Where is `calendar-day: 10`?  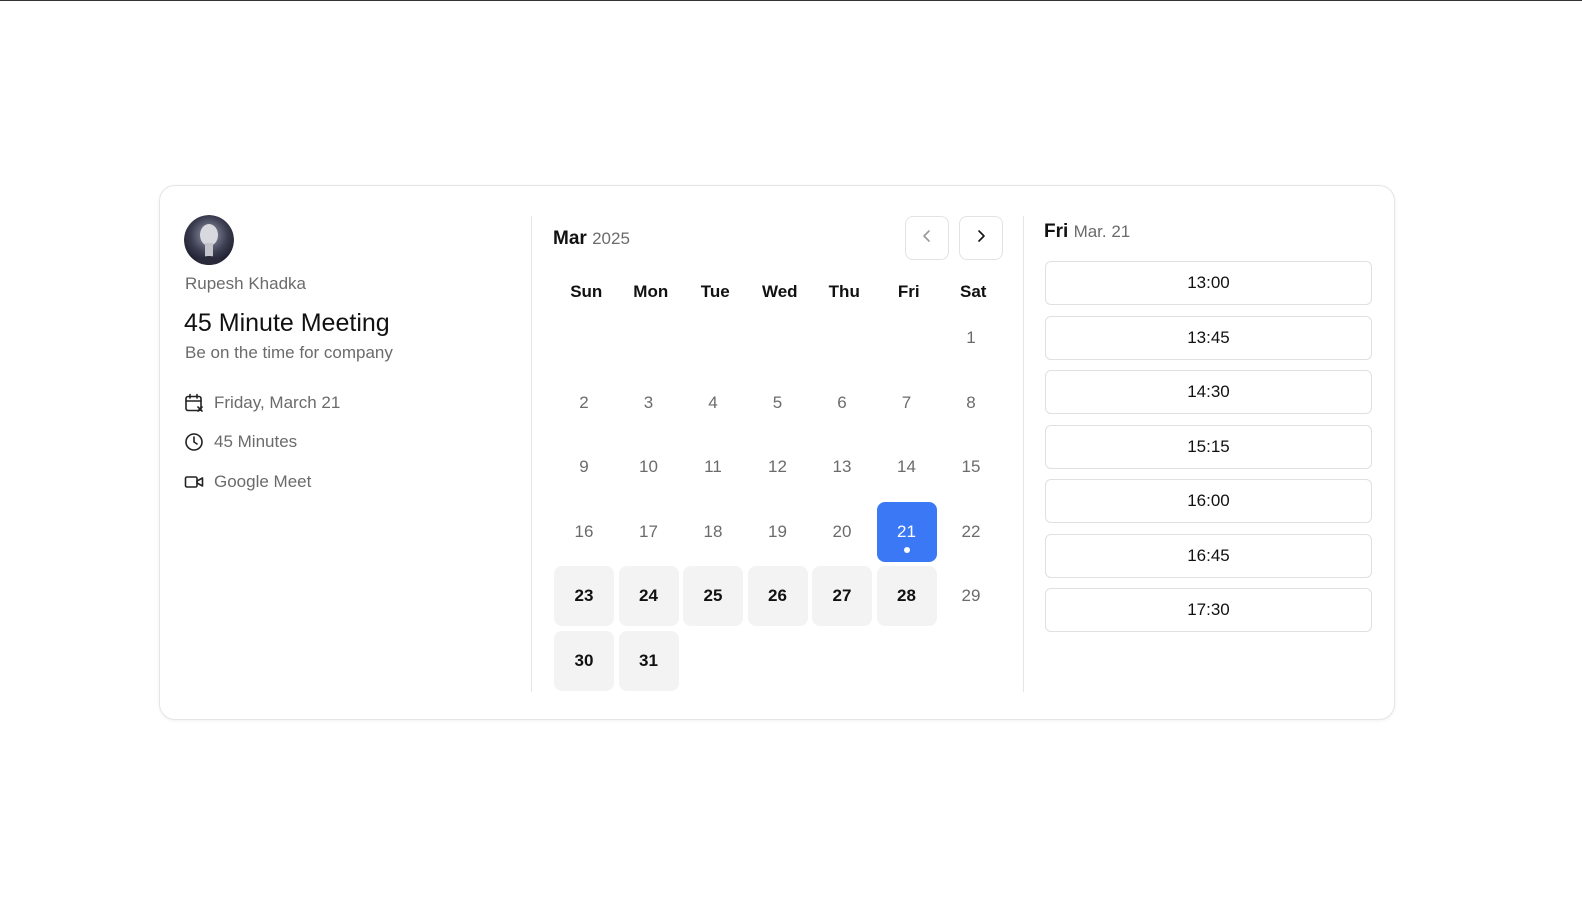 calendar-day: 10 is located at coordinates (649, 467).